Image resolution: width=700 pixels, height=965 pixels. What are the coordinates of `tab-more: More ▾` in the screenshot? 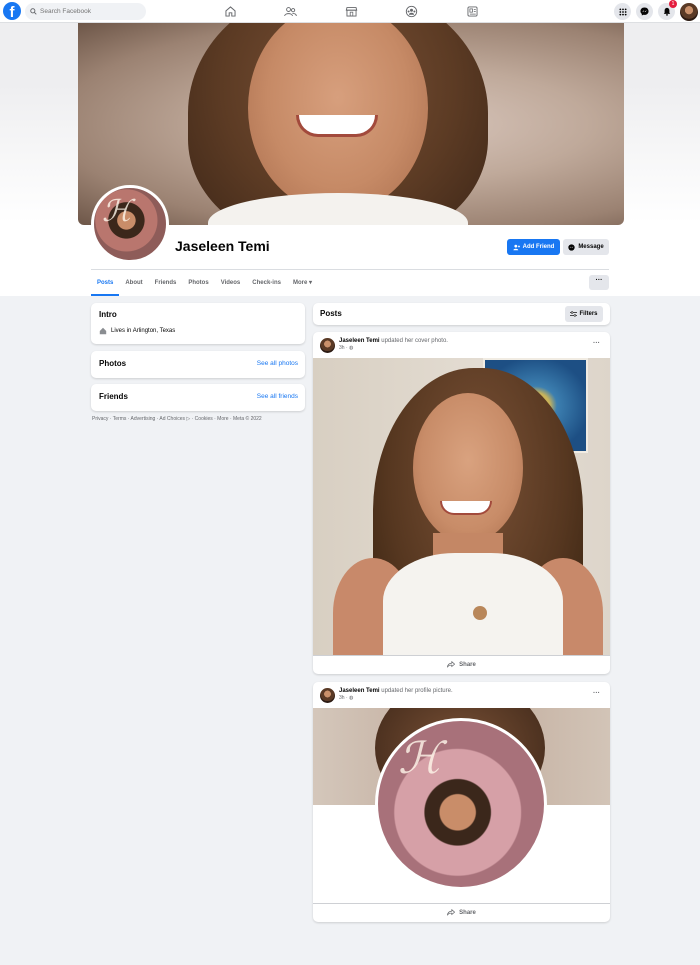 It's located at (302, 284).